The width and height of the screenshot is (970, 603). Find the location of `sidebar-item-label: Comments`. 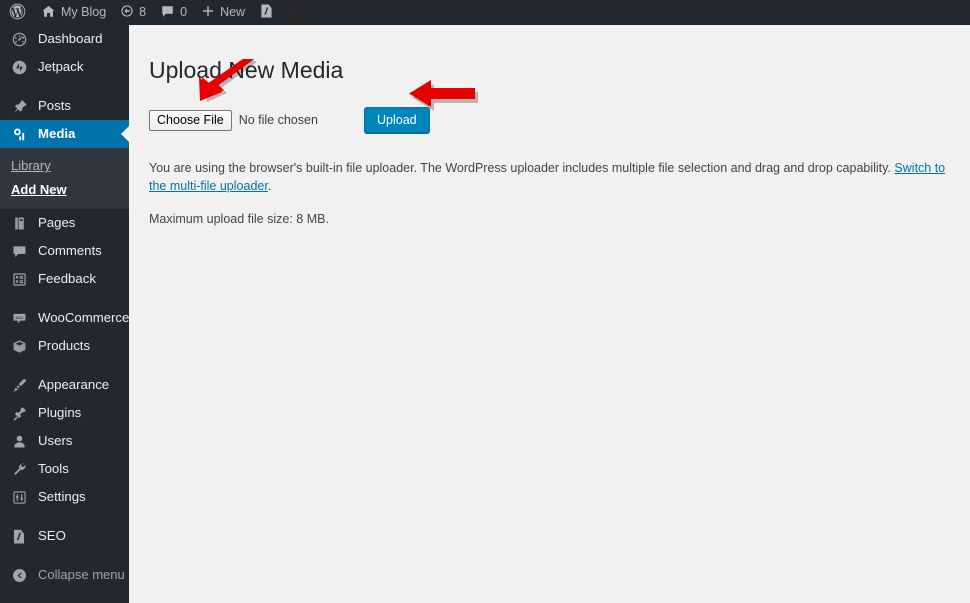

sidebar-item-label: Comments is located at coordinates (70, 250).